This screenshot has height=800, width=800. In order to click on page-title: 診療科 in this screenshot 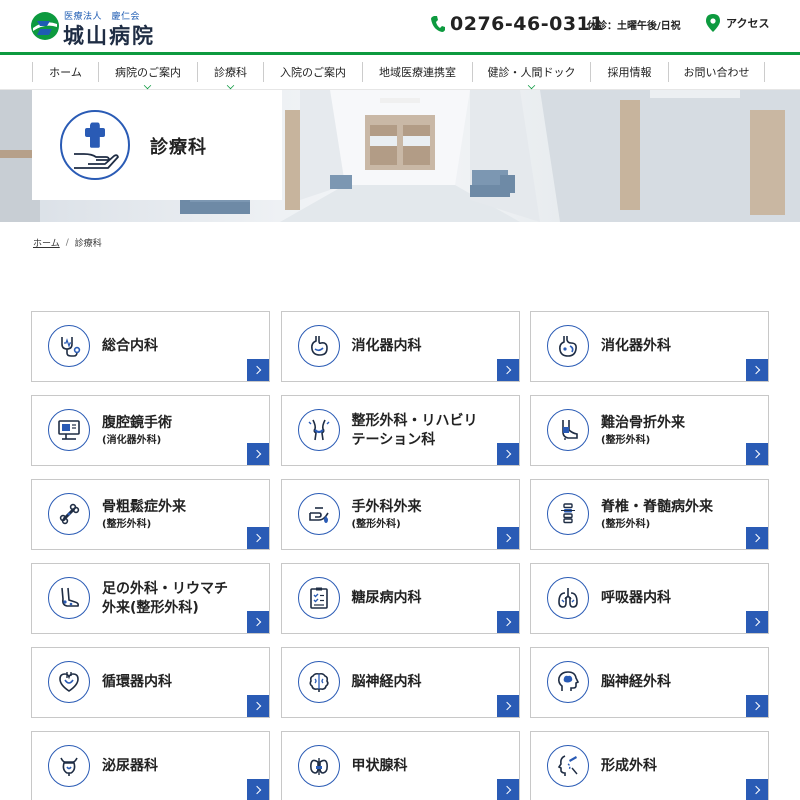, I will do `click(178, 147)`.